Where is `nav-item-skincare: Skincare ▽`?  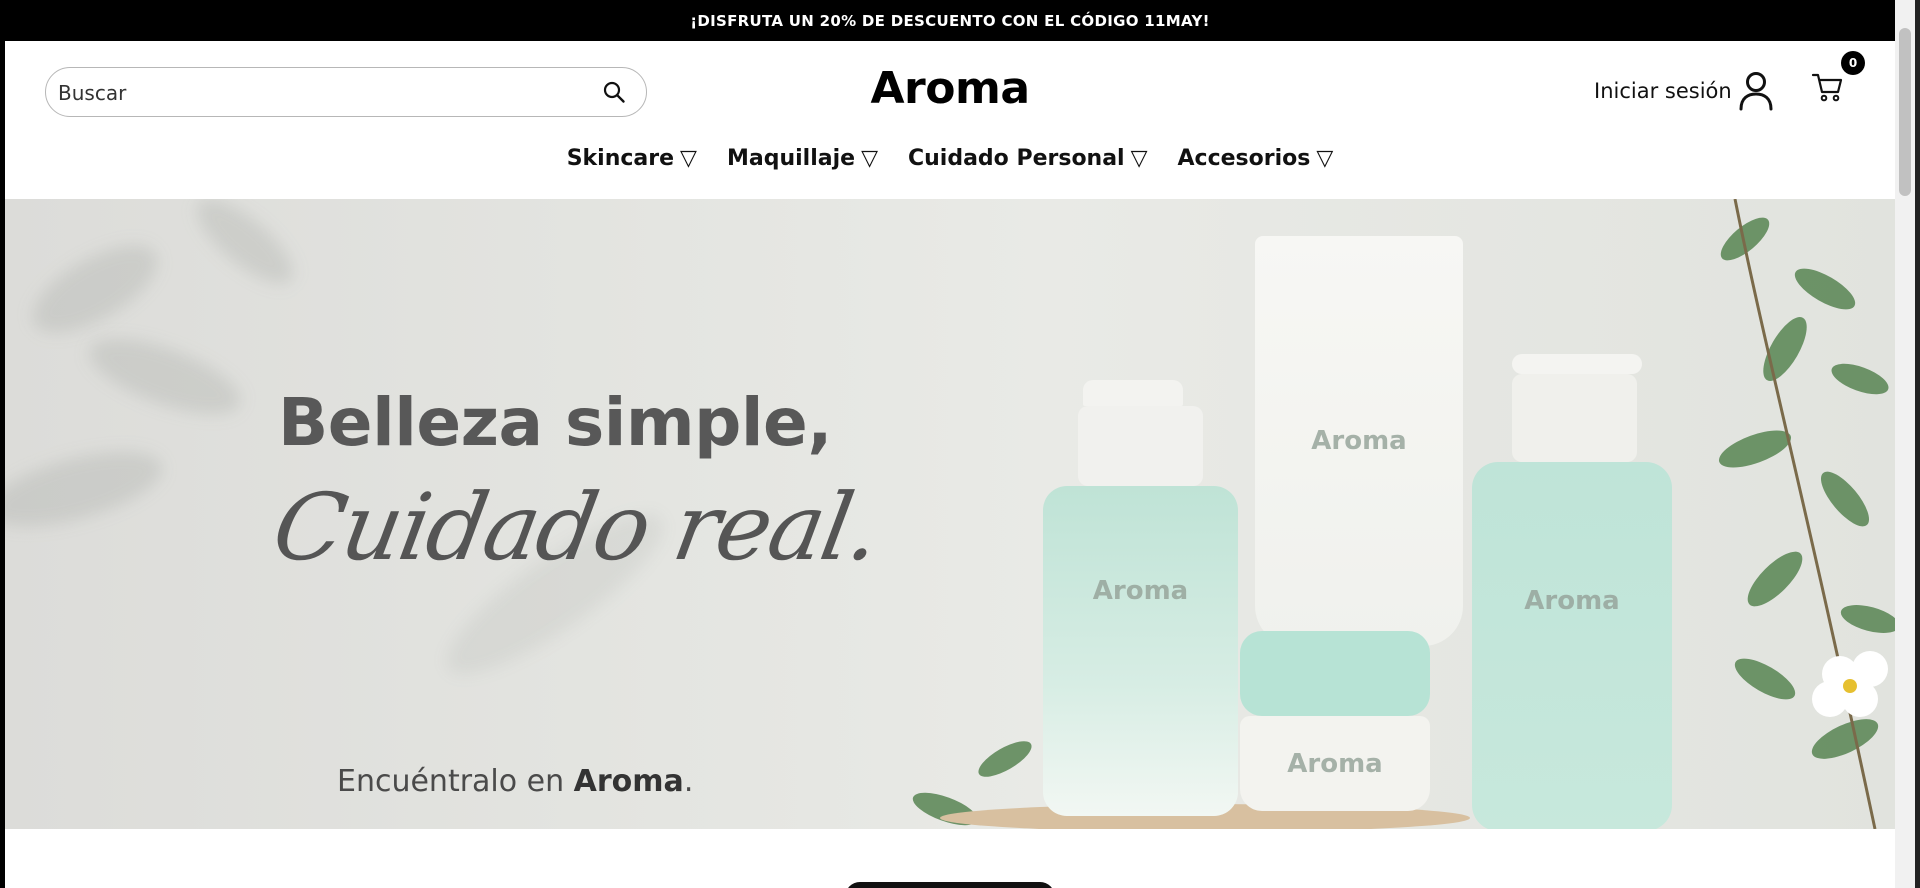 nav-item-skincare: Skincare ▽ is located at coordinates (632, 158).